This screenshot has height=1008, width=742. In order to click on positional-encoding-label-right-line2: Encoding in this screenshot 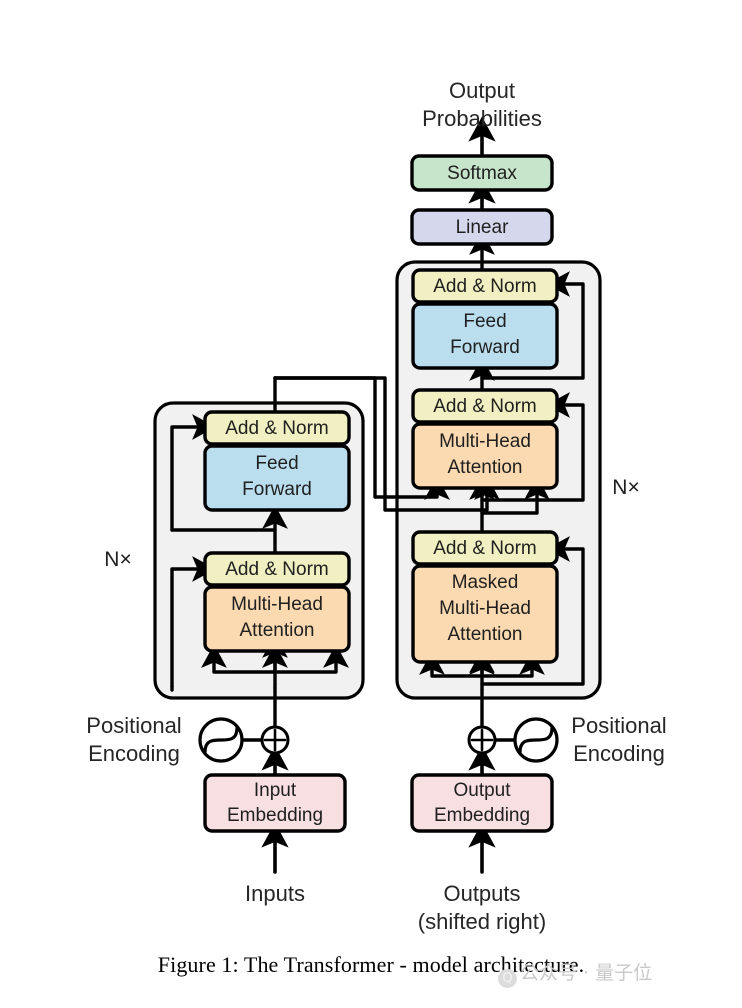, I will do `click(619, 753)`.